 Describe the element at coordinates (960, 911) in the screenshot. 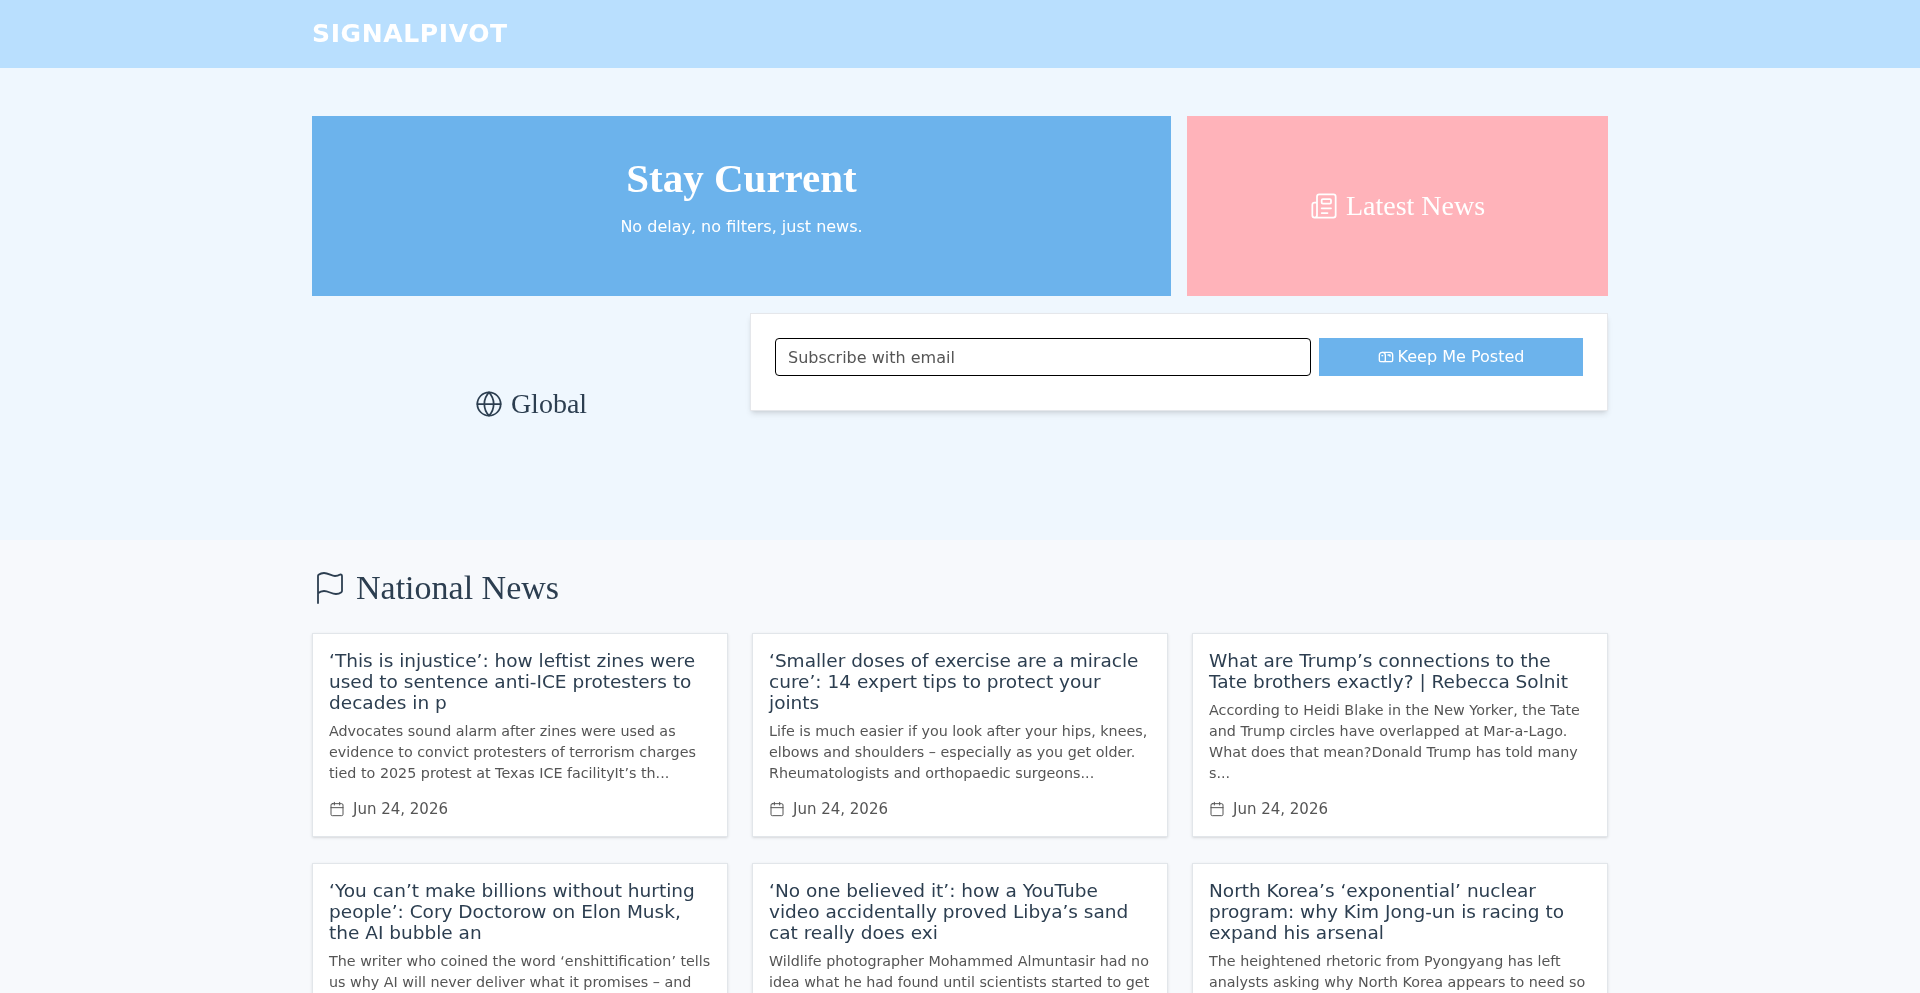

I see `news-title: ‘No one believed it’: how a YouTube video accidentally proved Libya’s sand cat really does exi` at that location.